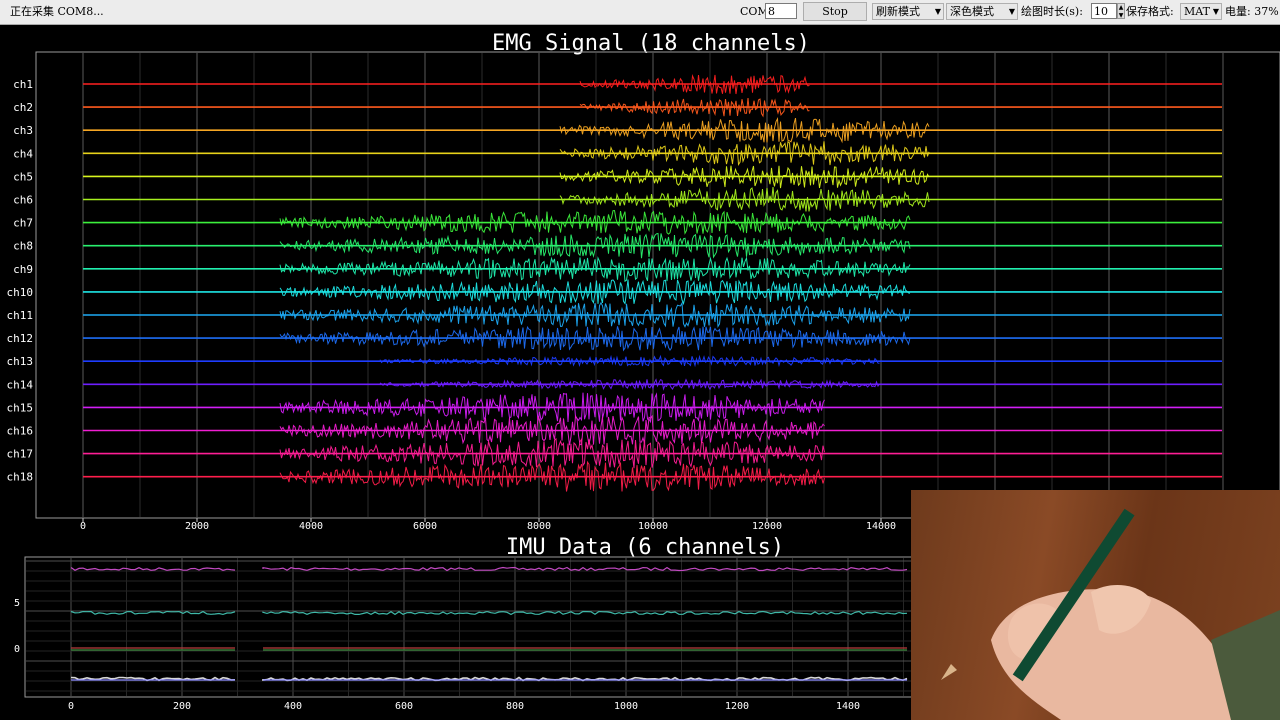  I want to click on imu-x-tick-label: 1400, so click(848, 706).